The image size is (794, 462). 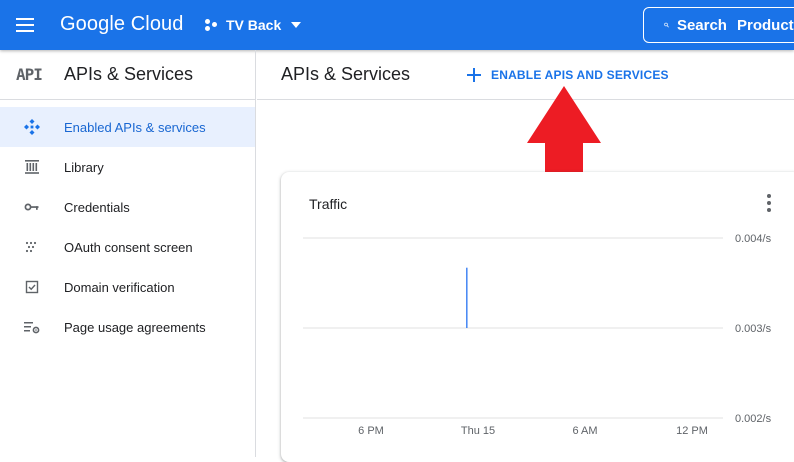 I want to click on sidebar-item-library: Library, so click(x=127, y=167).